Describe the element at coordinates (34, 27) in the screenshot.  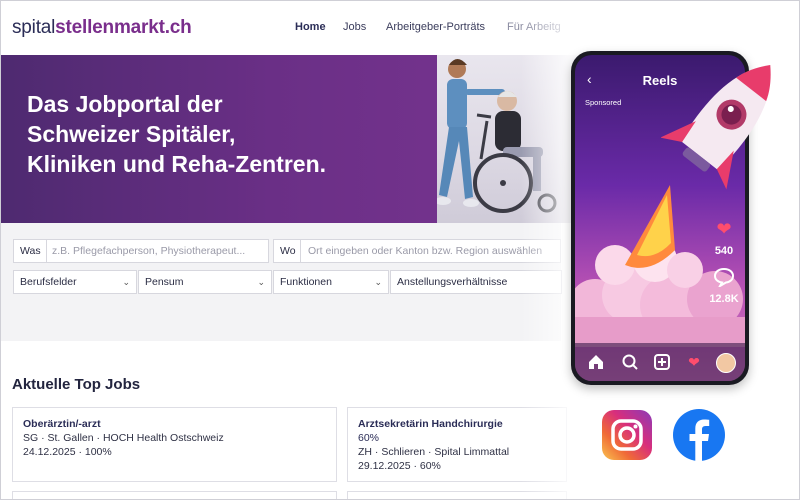
I see `logo-part-a: spital` at that location.